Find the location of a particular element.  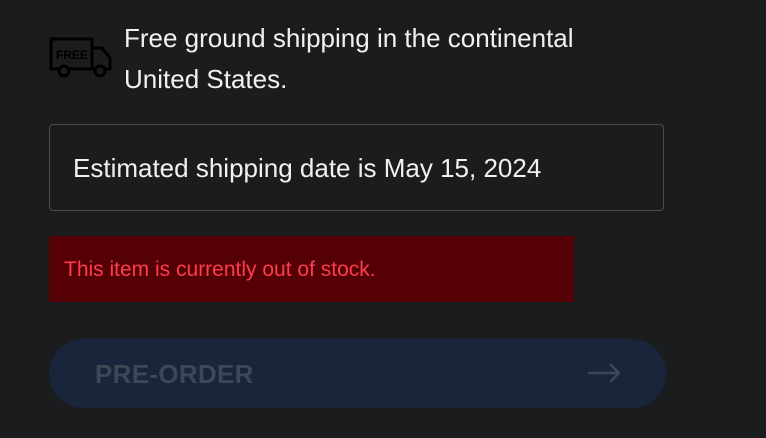

pre-order-button: PRE-ORDER is located at coordinates (357, 373).